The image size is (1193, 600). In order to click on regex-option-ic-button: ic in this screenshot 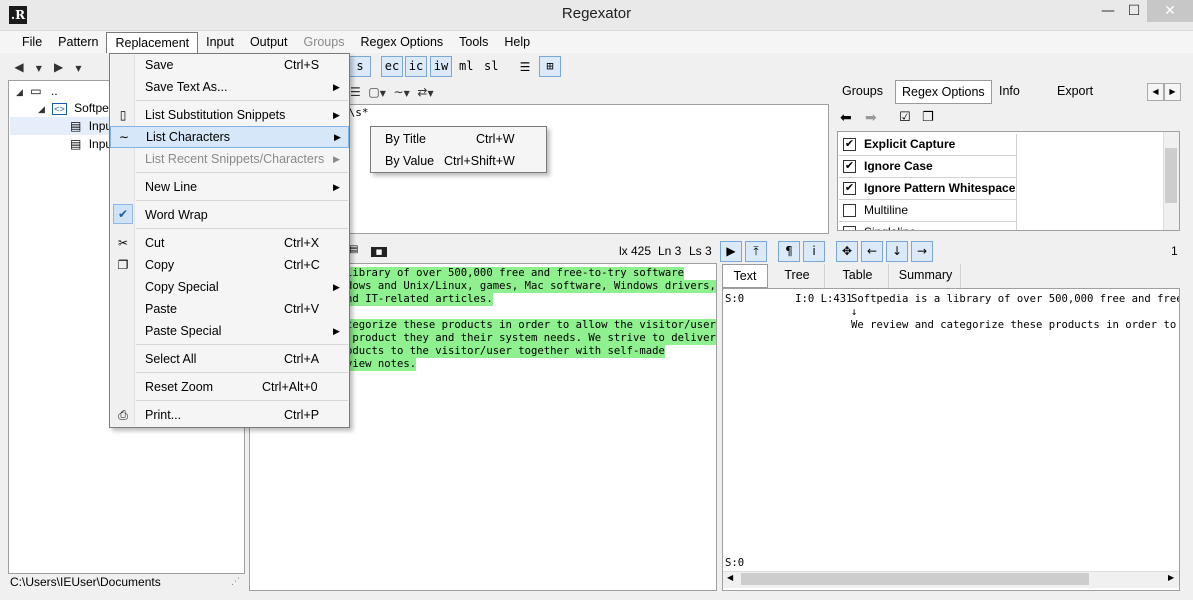, I will do `click(416, 66)`.